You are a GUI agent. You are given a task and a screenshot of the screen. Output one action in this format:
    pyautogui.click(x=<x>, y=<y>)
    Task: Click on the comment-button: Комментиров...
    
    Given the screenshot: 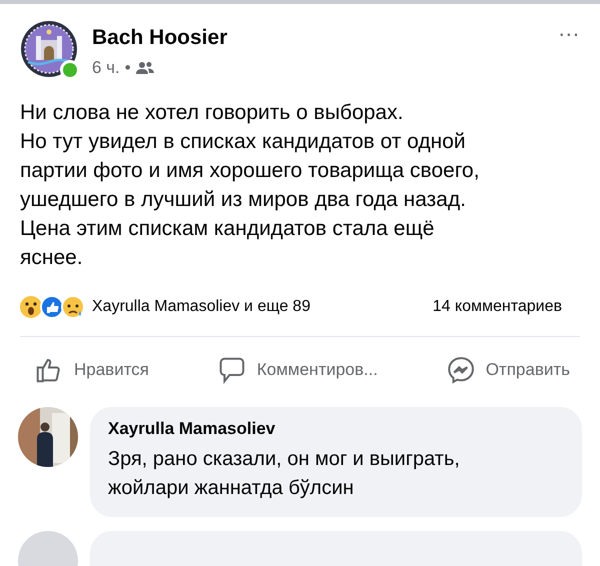 What is the action you would take?
    pyautogui.click(x=297, y=370)
    